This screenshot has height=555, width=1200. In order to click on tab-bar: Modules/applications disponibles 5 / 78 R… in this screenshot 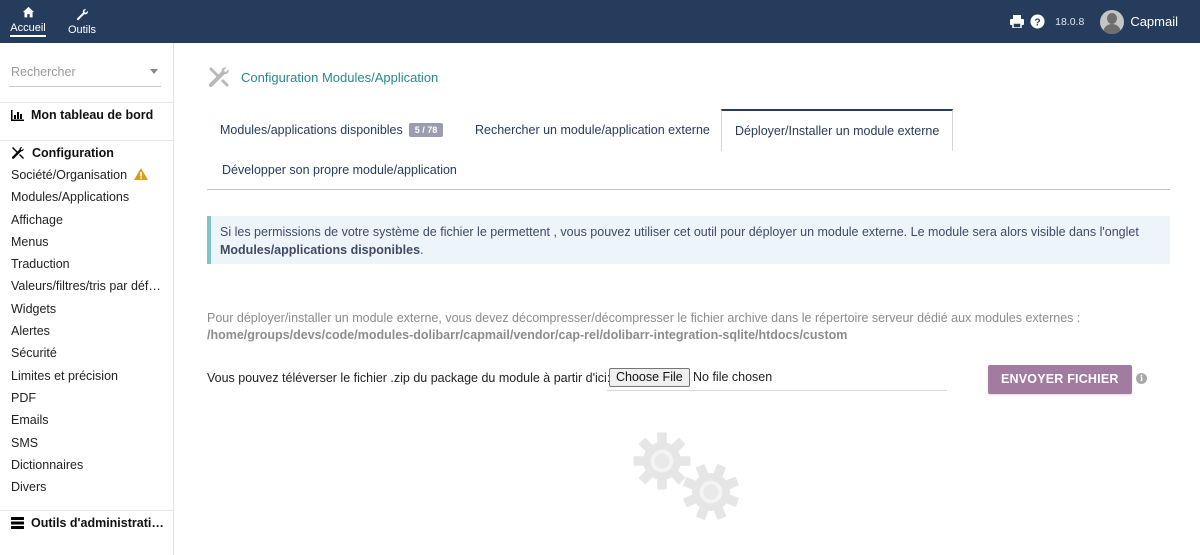, I will do `click(688, 149)`.